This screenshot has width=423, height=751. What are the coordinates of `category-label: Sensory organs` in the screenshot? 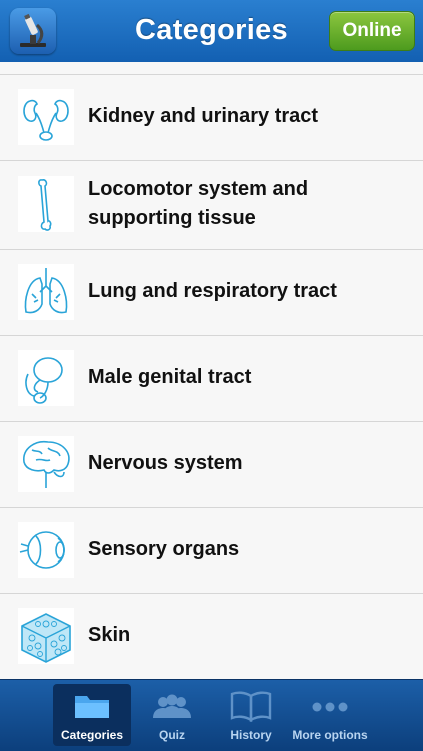 It's located at (164, 549).